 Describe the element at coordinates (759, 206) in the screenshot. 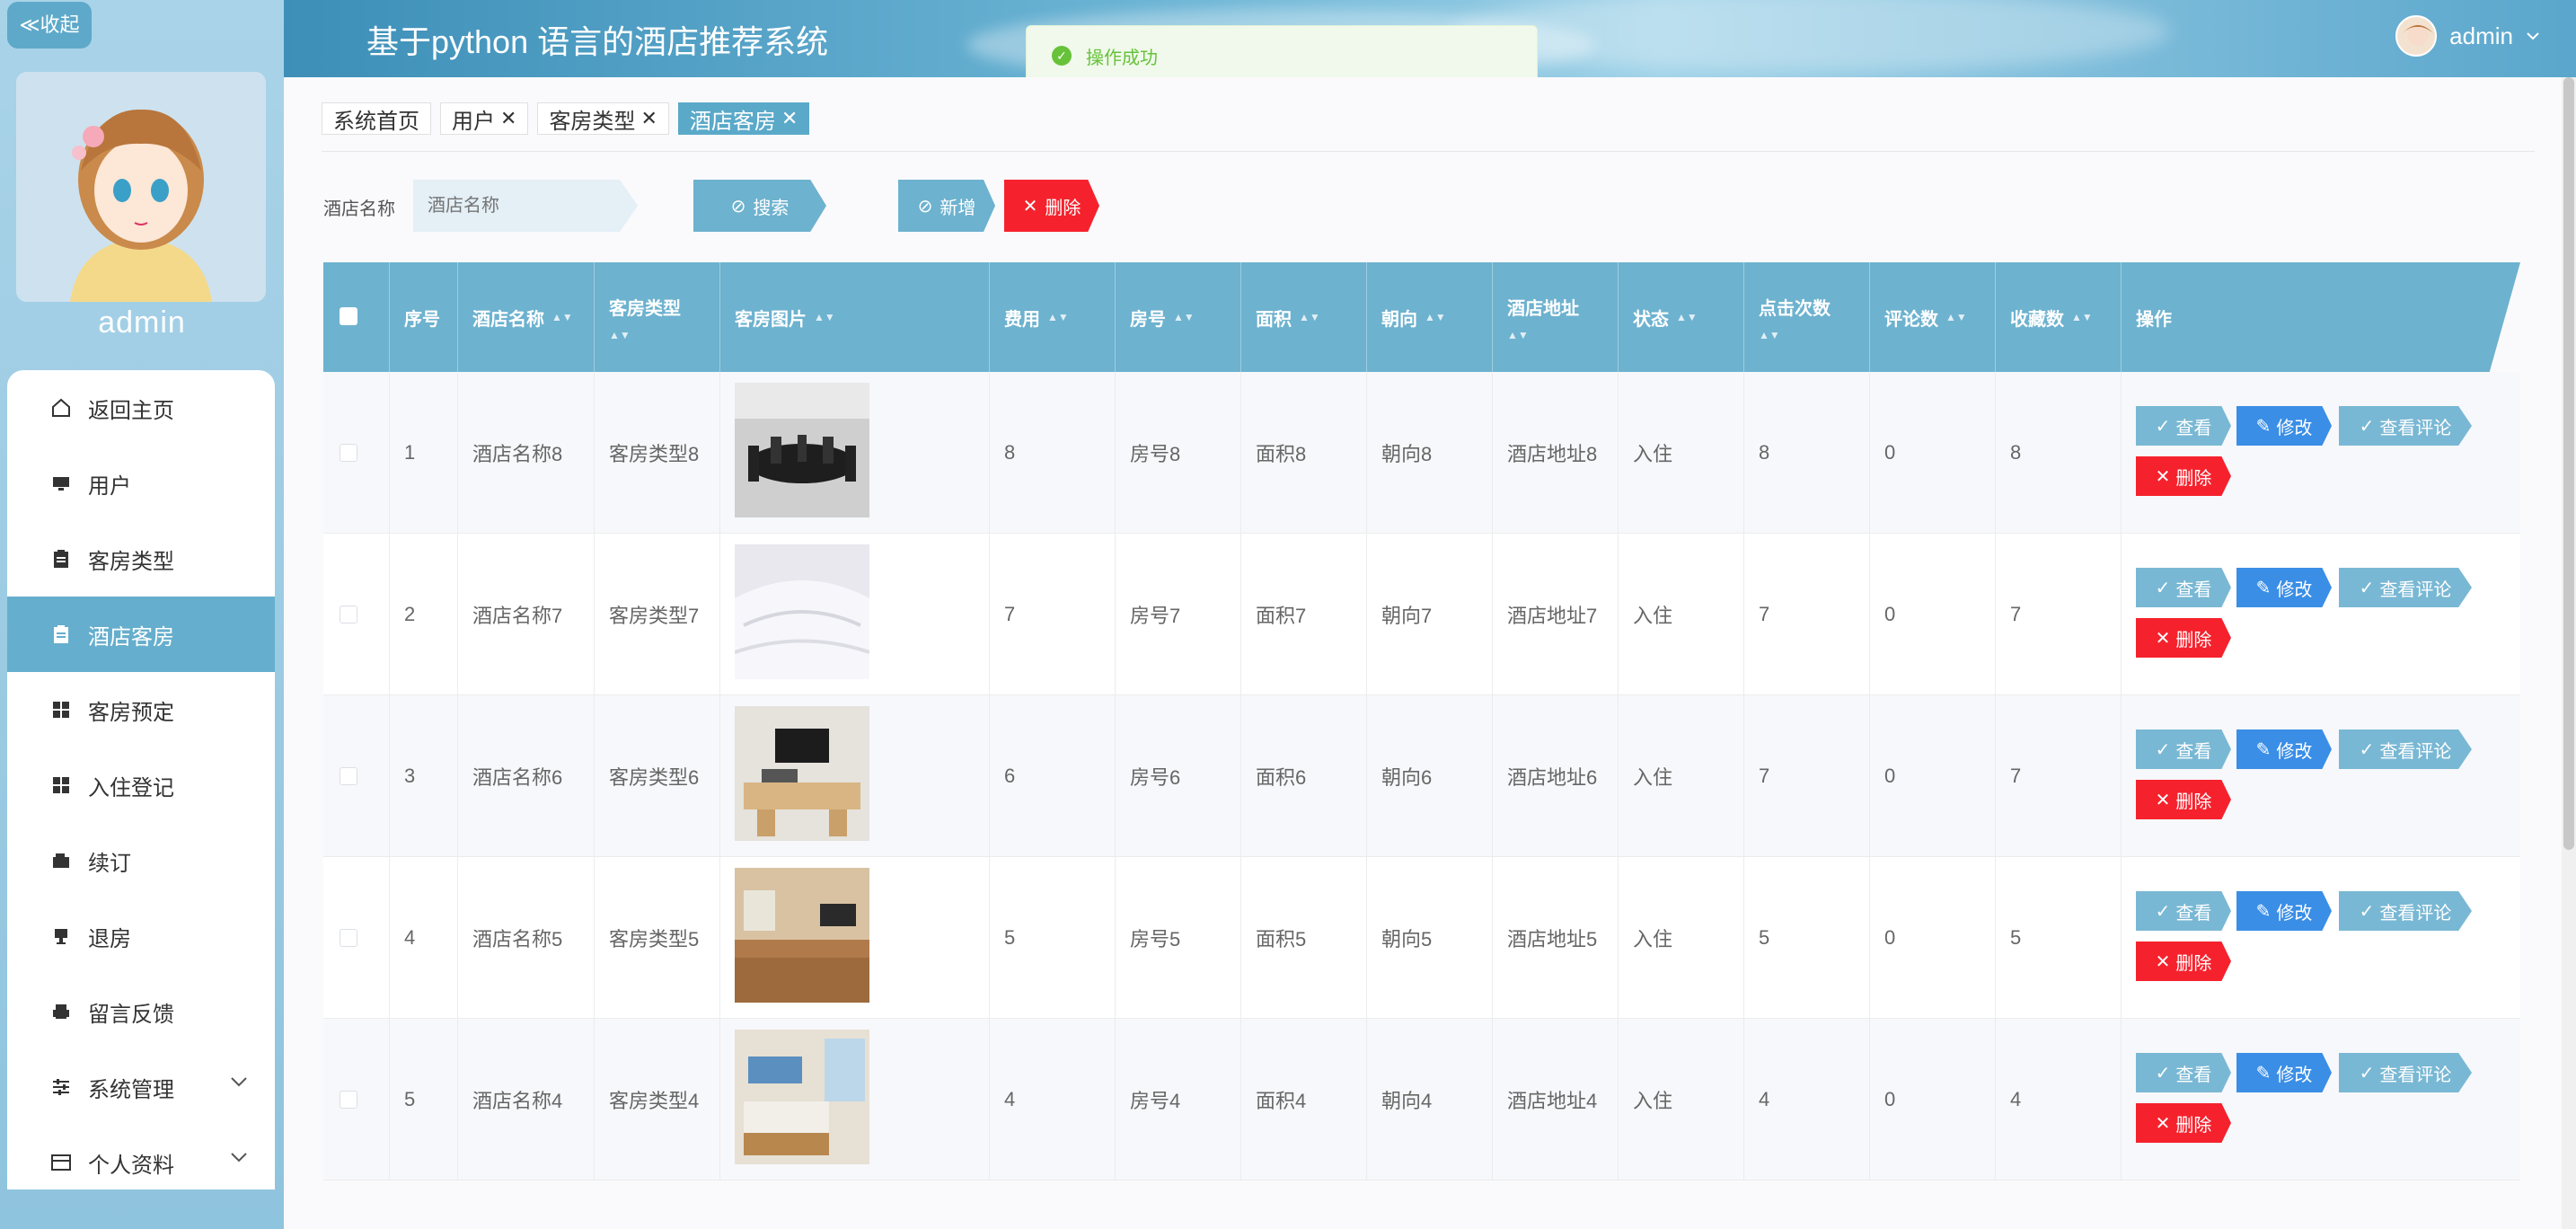

I see `search-button: ⊘ 搜索` at that location.